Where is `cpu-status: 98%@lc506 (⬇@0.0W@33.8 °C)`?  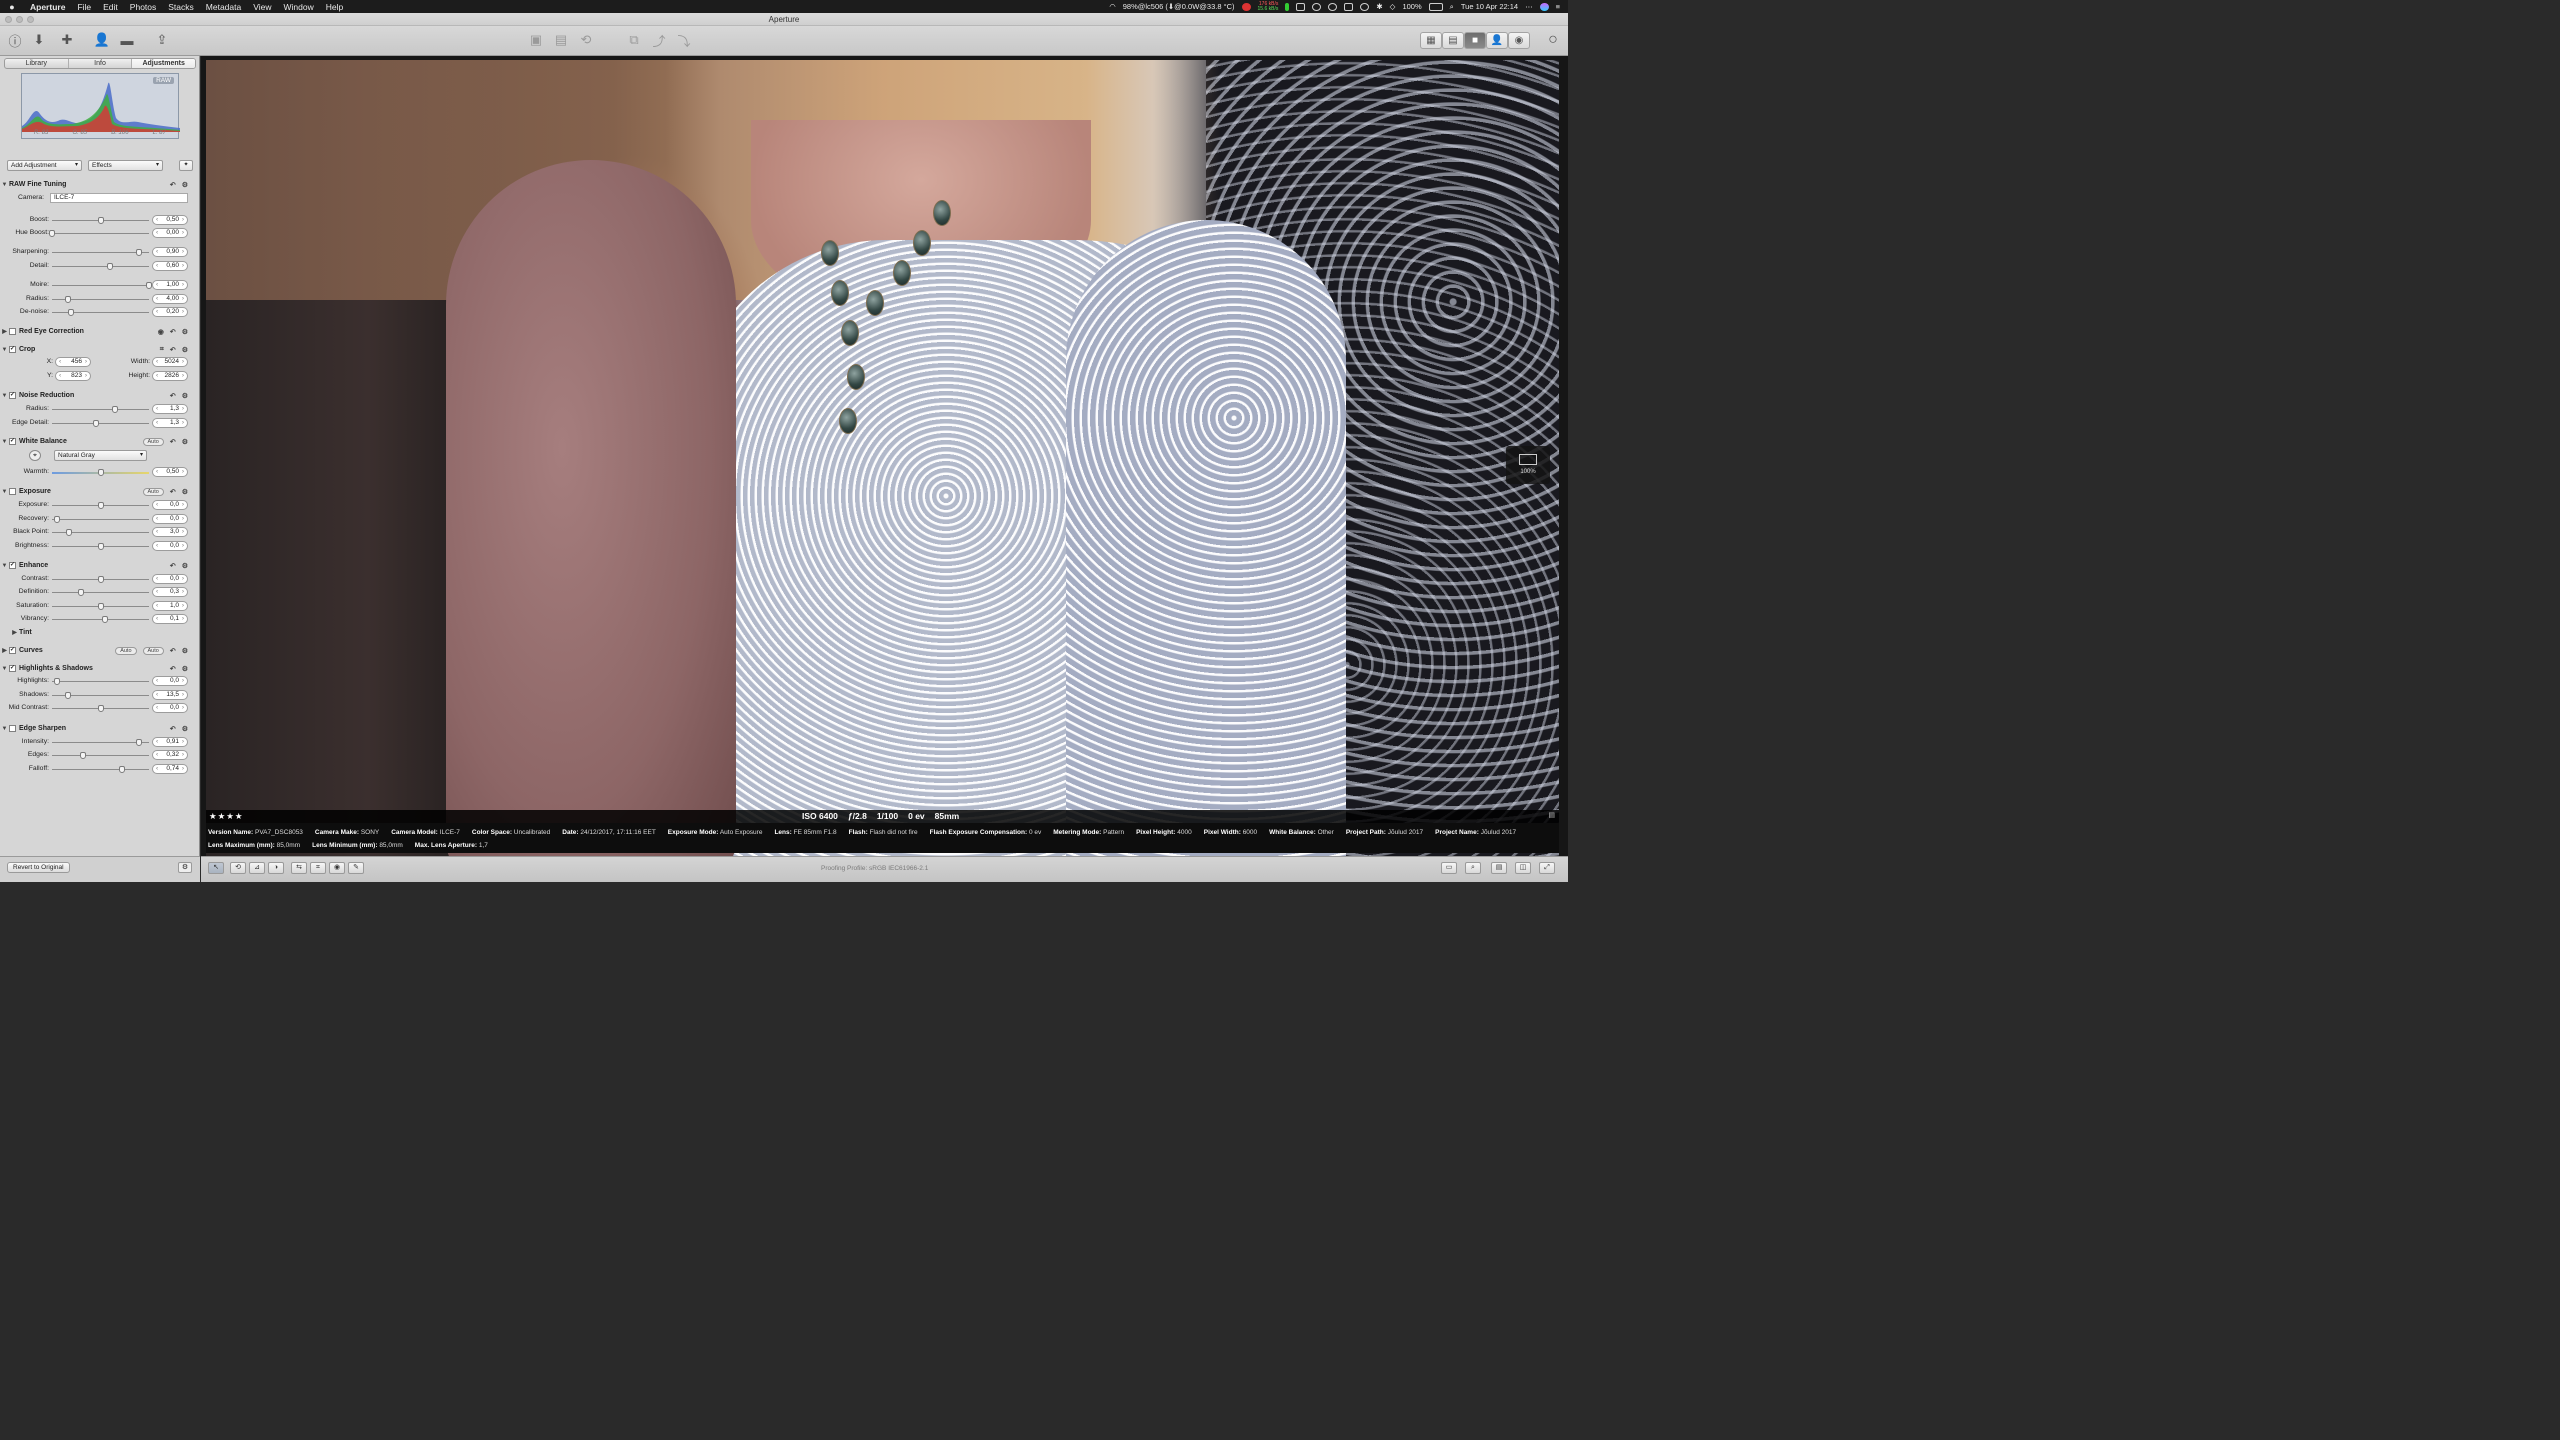 cpu-status: 98%@lc506 (⬇@0.0W@33.8 °C) is located at coordinates (1179, 6).